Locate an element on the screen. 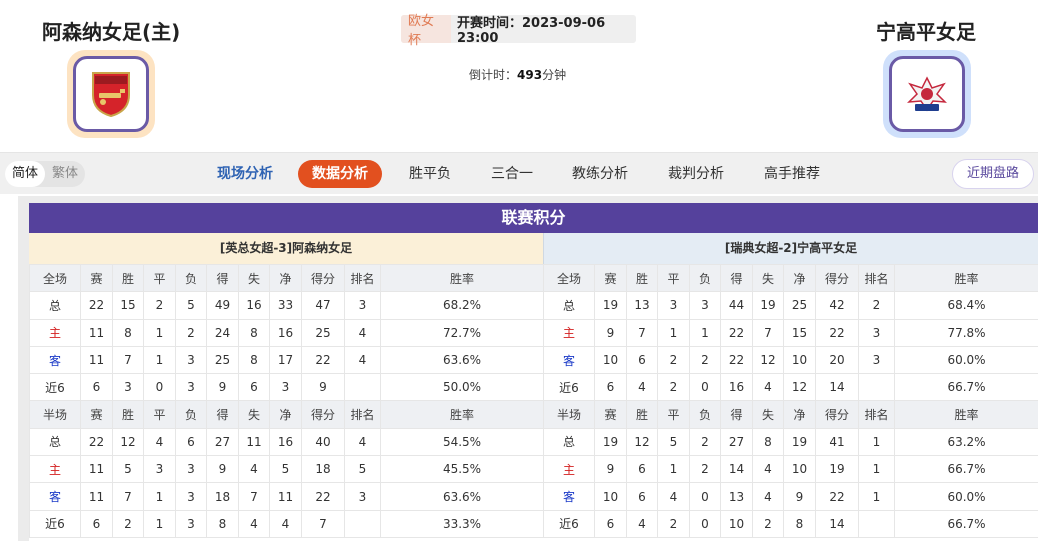 Image resolution: width=1038 pixels, height=541 pixels. stat-cell: 40 is located at coordinates (323, 442).